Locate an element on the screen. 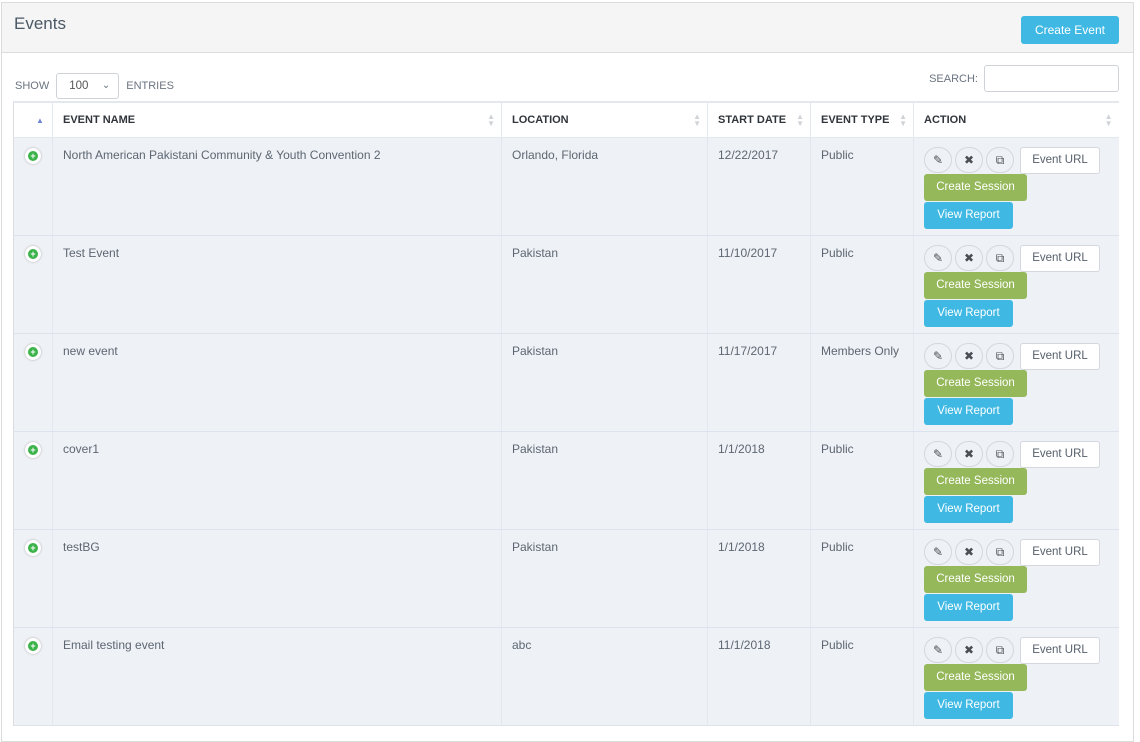 The image size is (1140, 742). column-header-event-type: EVENT TYPE ▲ ▼ is located at coordinates (862, 119).